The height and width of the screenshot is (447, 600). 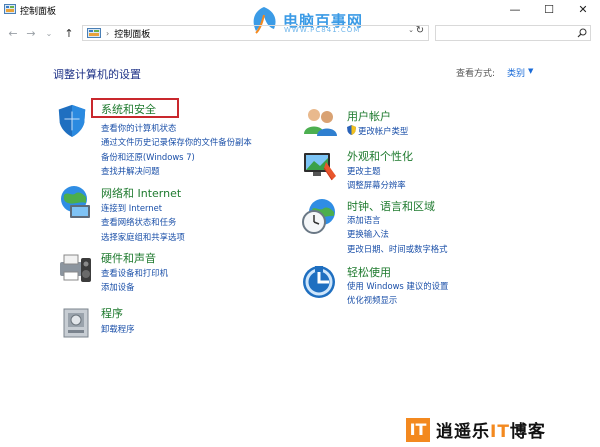 I want to click on link-add-language: 添加语言, so click(x=364, y=220).